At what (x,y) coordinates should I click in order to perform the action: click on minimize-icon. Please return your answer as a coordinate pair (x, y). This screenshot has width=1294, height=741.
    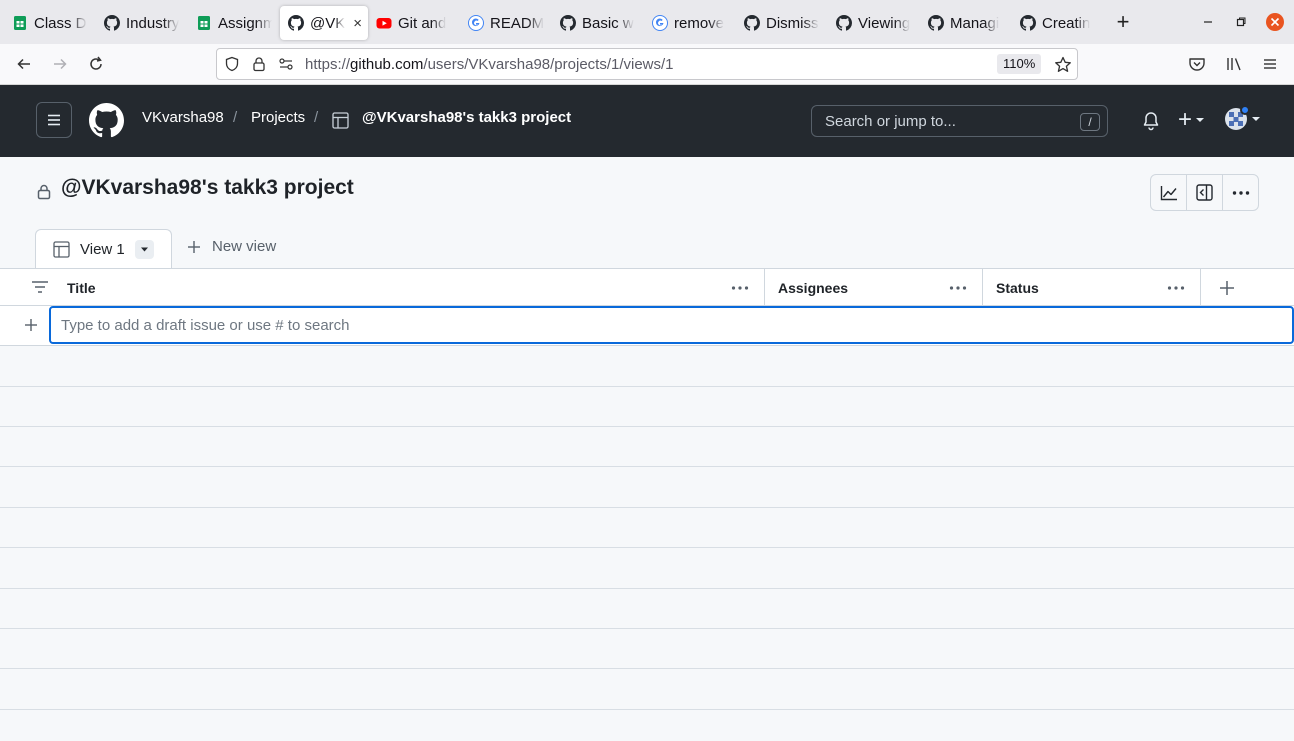
    Looking at the image, I should click on (1208, 22).